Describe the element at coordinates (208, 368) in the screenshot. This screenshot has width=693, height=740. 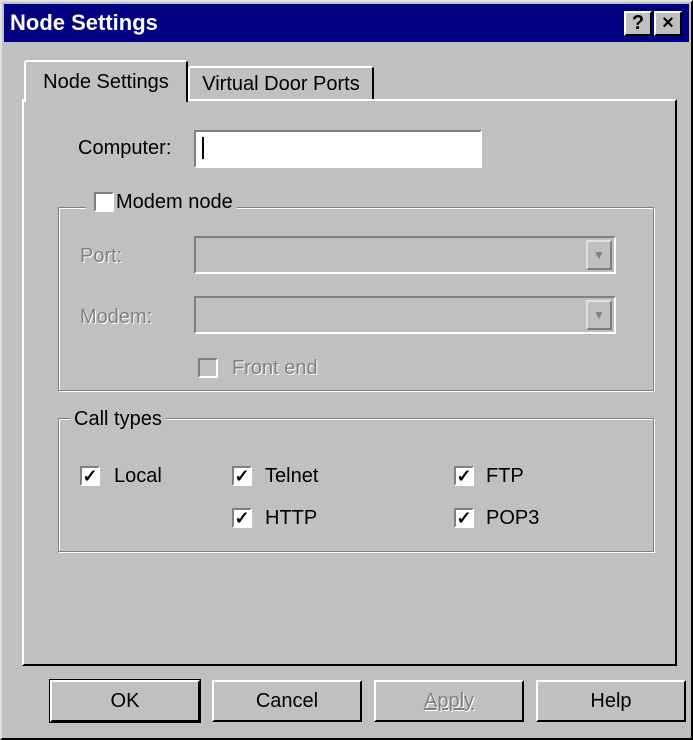
I see `front-end-checkbox` at that location.